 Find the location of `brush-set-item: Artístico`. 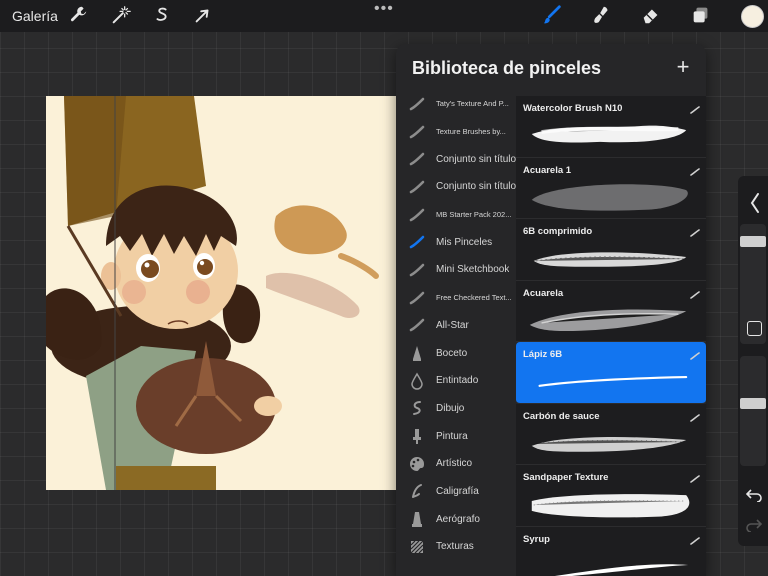

brush-set-item: Artístico is located at coordinates (456, 464).